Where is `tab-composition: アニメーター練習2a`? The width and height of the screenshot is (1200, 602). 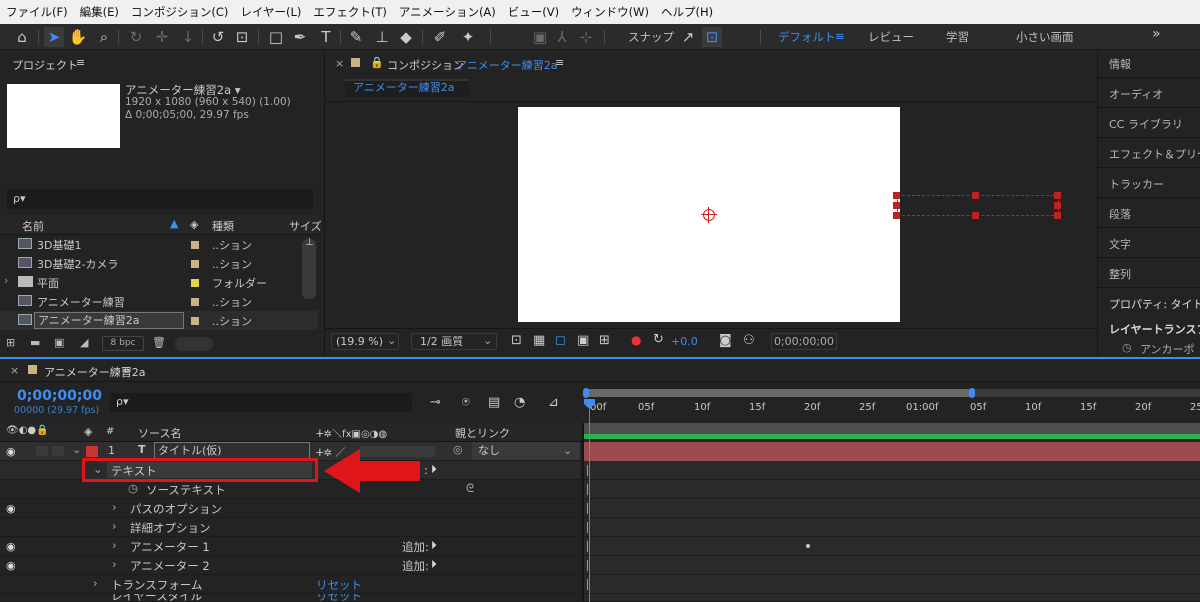 tab-composition: アニメーター練習2a is located at coordinates (407, 88).